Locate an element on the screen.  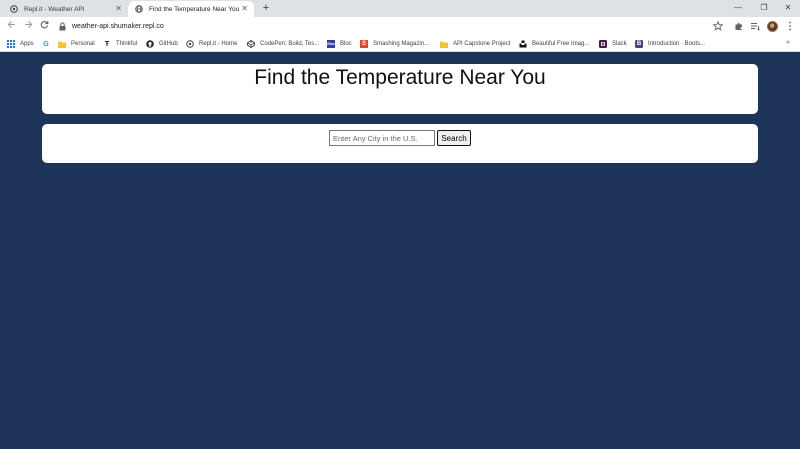
tab-title: Find the Temperature Near You is located at coordinates (194, 9).